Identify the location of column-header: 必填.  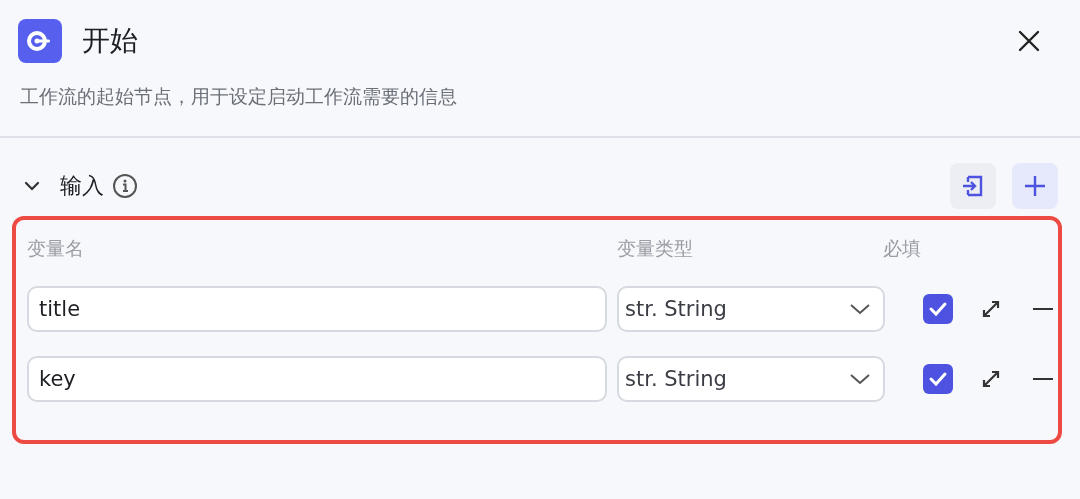
(902, 248).